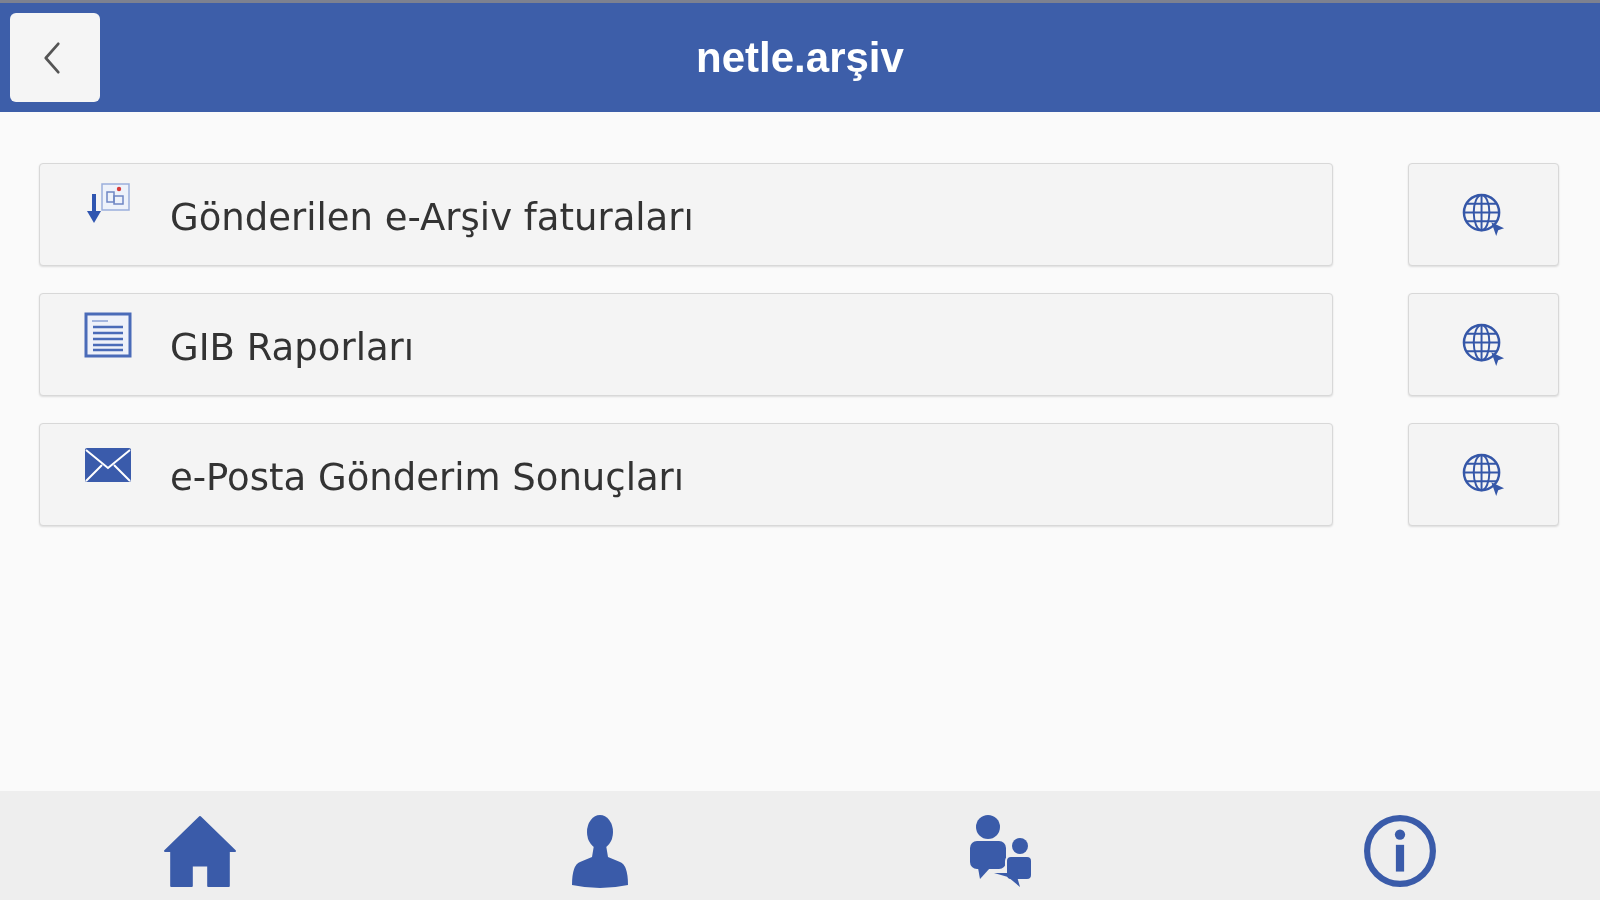 The image size is (1600, 900). I want to click on menu-item: Gönderilen e-Arşiv faturaları, so click(686, 214).